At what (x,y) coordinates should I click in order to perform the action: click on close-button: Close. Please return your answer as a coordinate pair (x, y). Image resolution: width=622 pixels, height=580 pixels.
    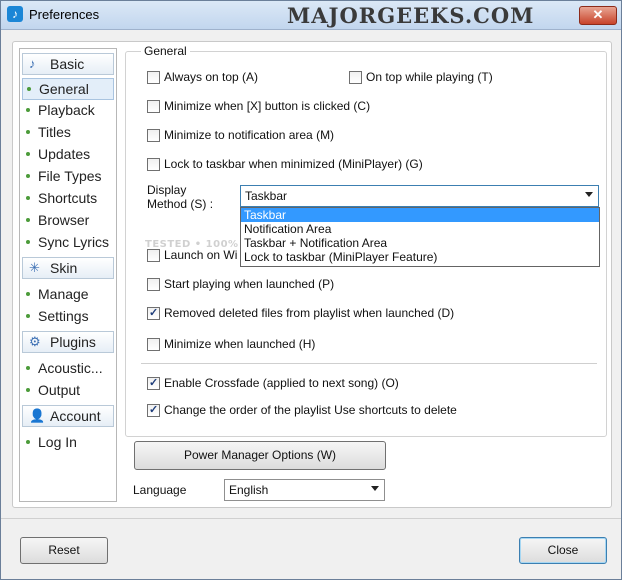
    Looking at the image, I should click on (563, 550).